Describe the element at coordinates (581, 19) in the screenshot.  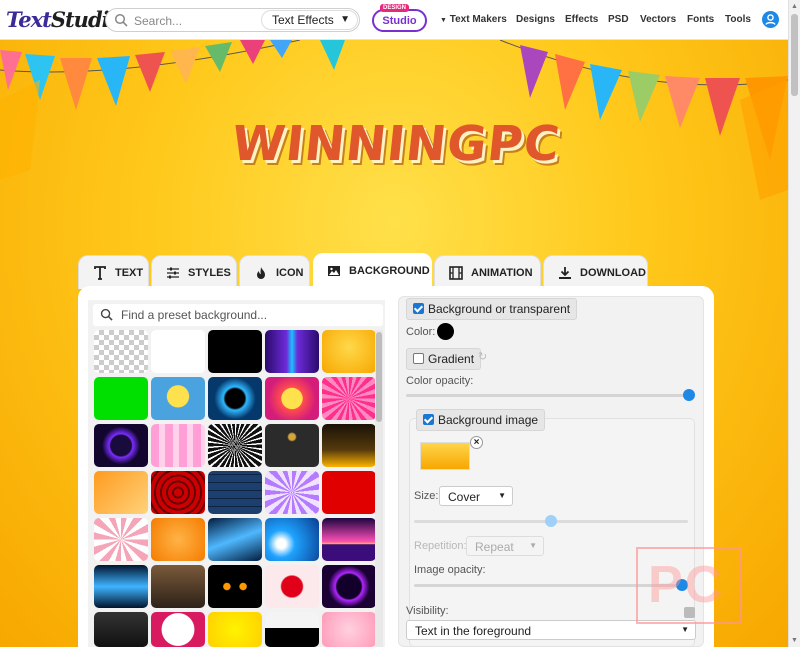
I see `nav-effects: Effects` at that location.